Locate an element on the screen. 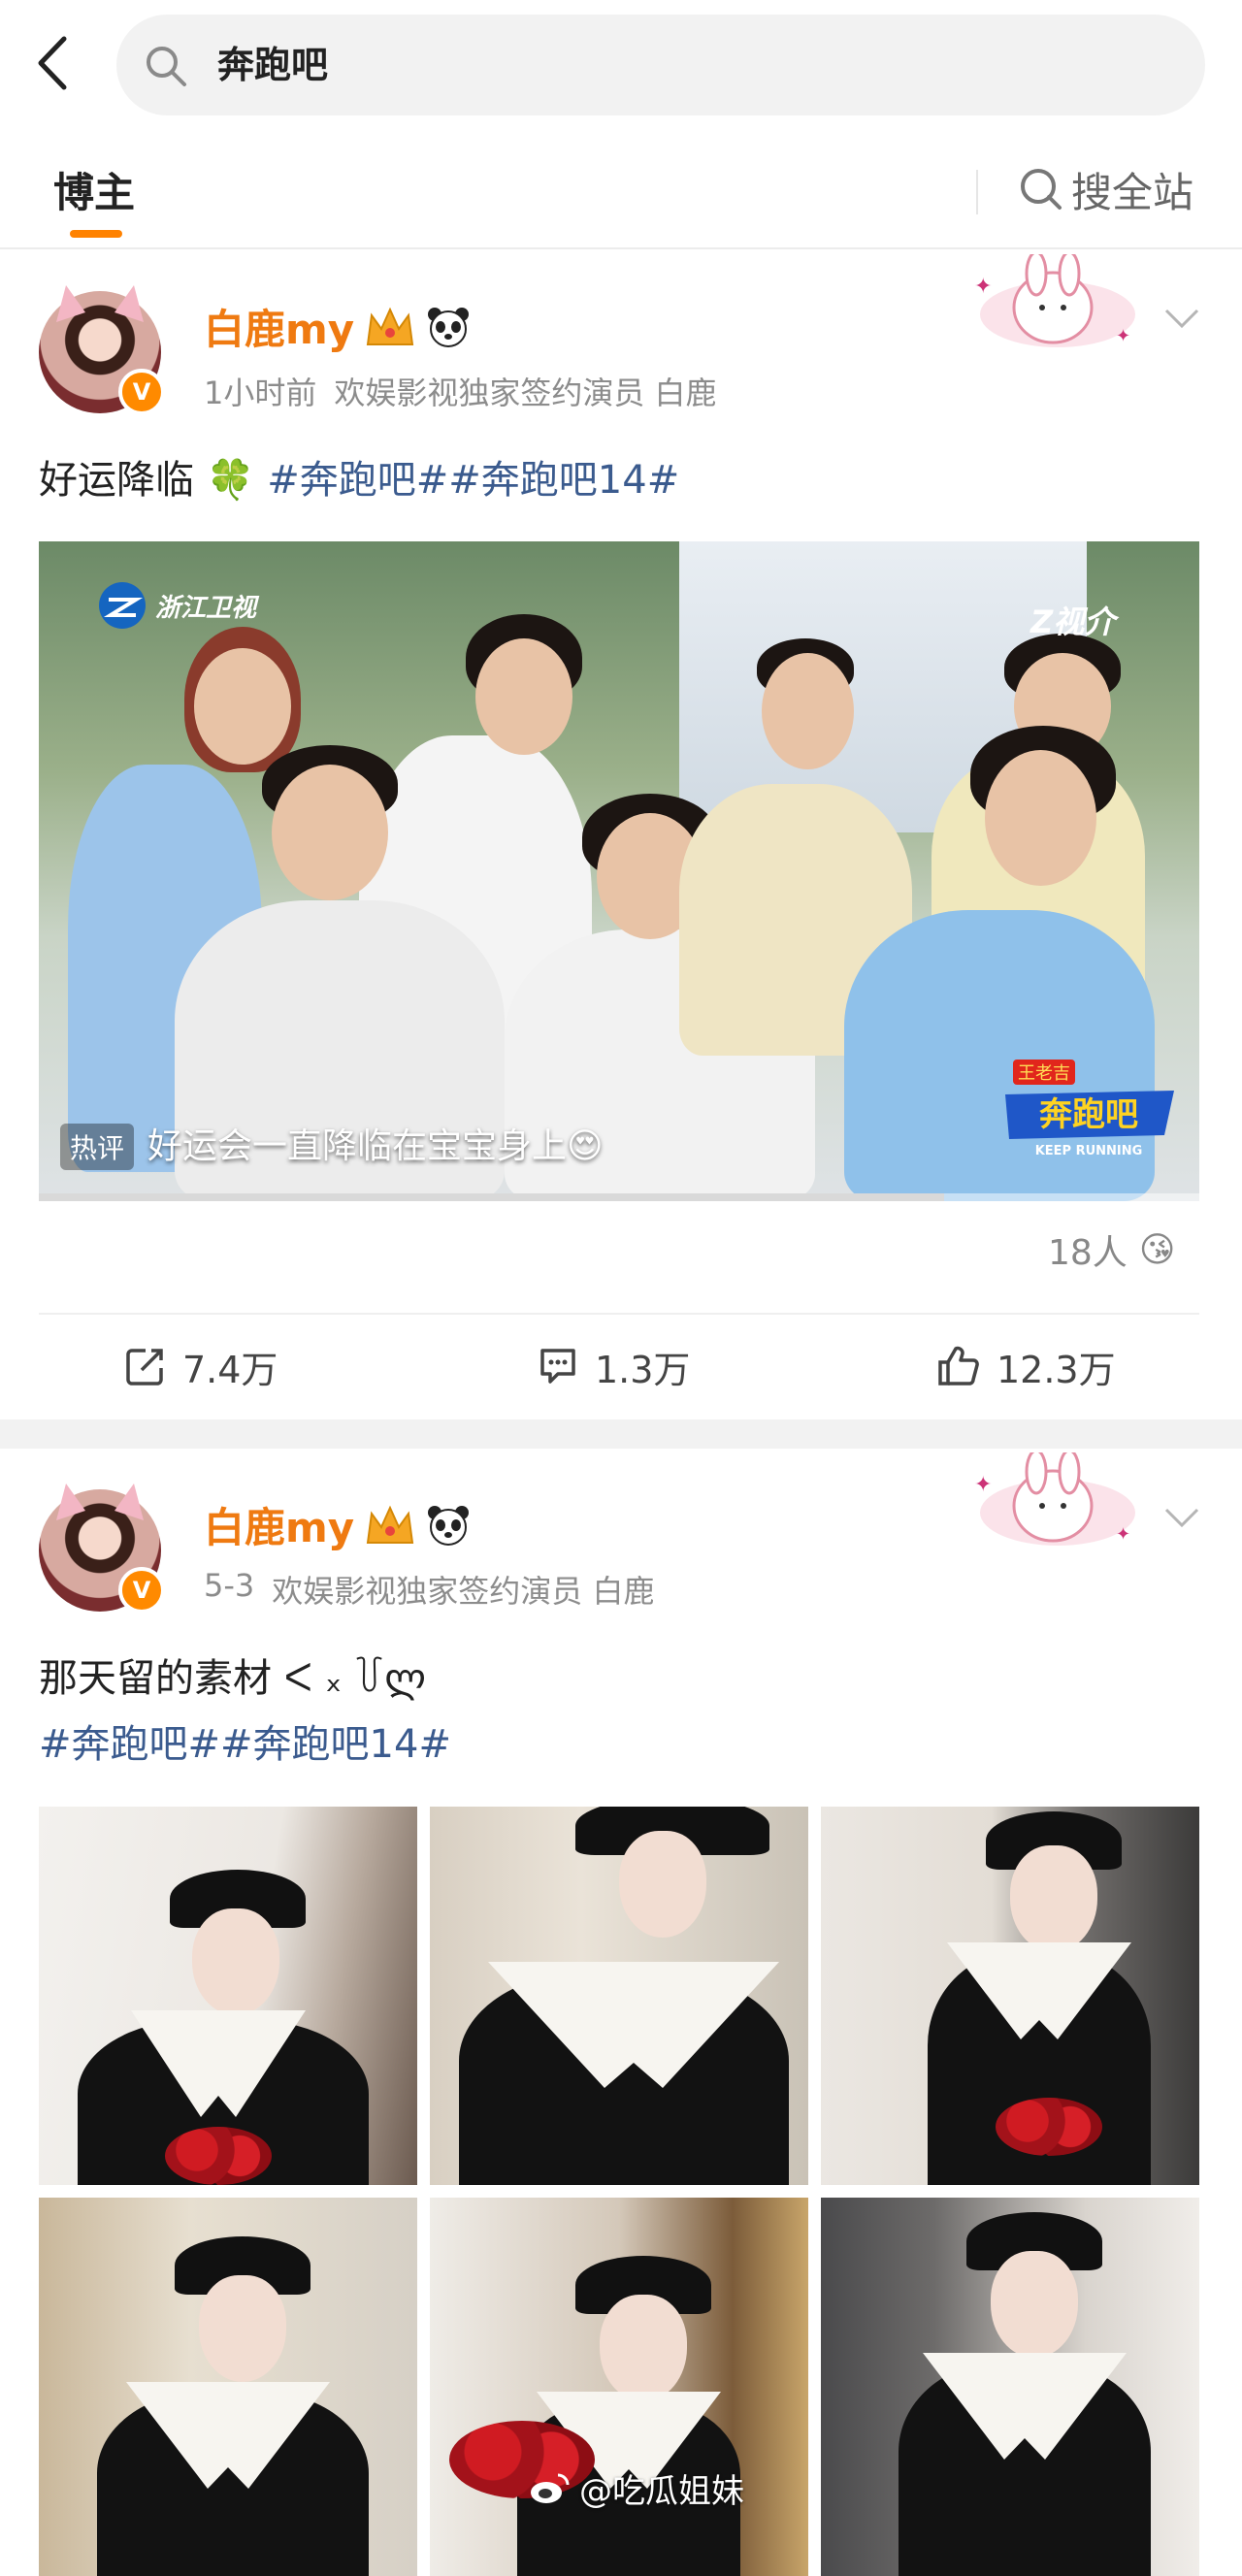 The width and height of the screenshot is (1242, 2576). chevron-left-icon is located at coordinates (52, 63).